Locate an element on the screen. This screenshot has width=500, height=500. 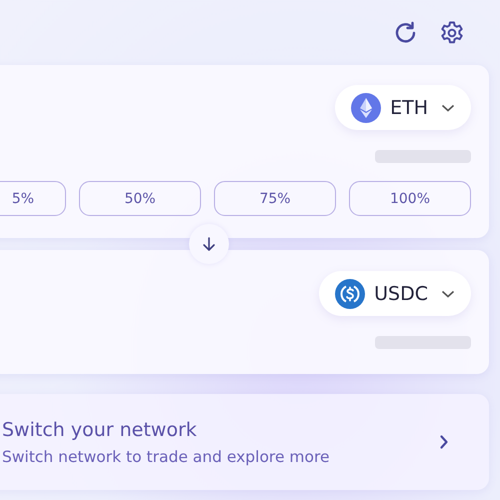
ethereum-icon is located at coordinates (366, 107).